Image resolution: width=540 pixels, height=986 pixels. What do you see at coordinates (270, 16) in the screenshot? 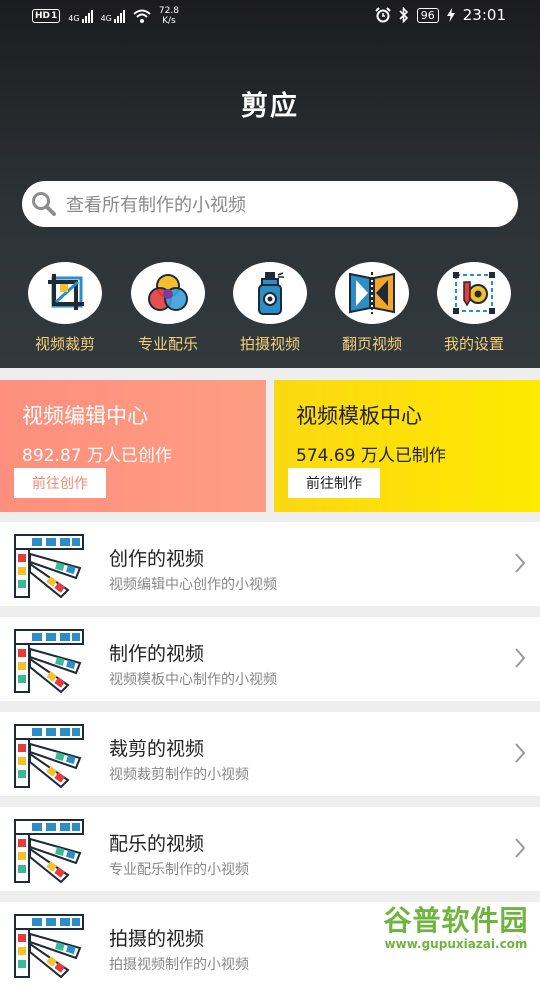
I see `status-bar: HD1 4G 4G 72.8 K/s 96 23:01` at bounding box center [270, 16].